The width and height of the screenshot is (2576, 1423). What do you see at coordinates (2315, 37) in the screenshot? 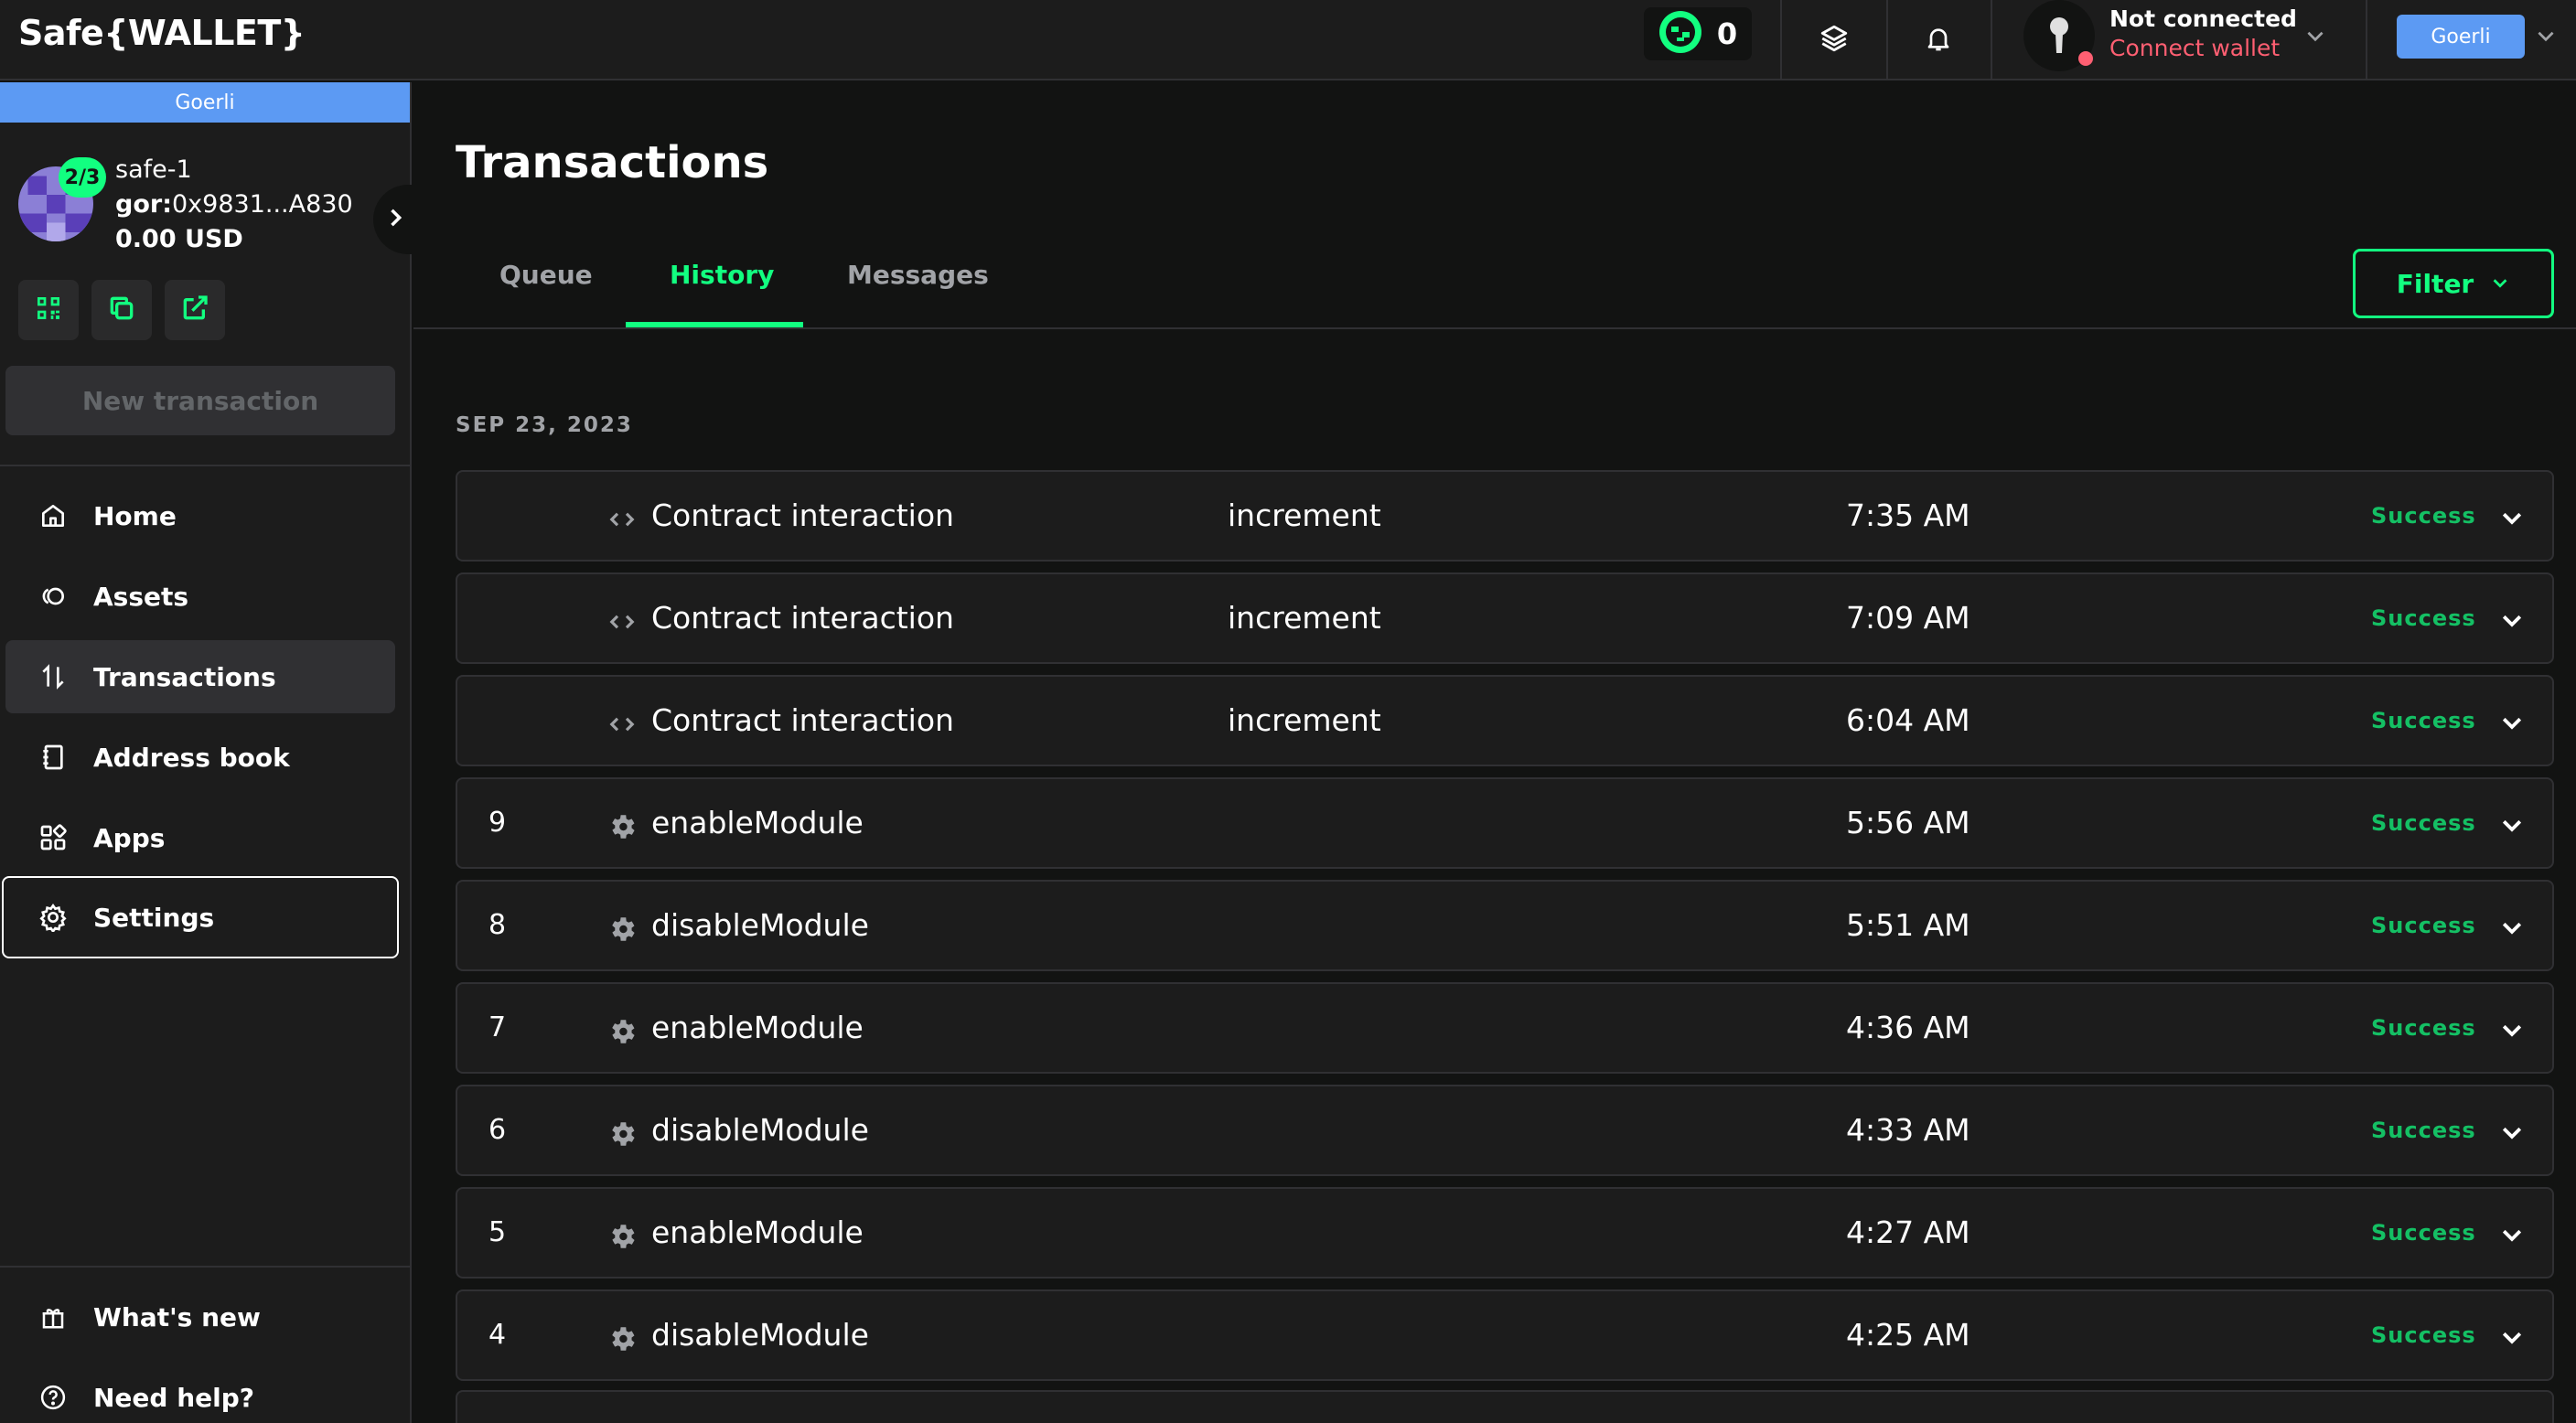
I see `wallet-chevron-down-icon` at bounding box center [2315, 37].